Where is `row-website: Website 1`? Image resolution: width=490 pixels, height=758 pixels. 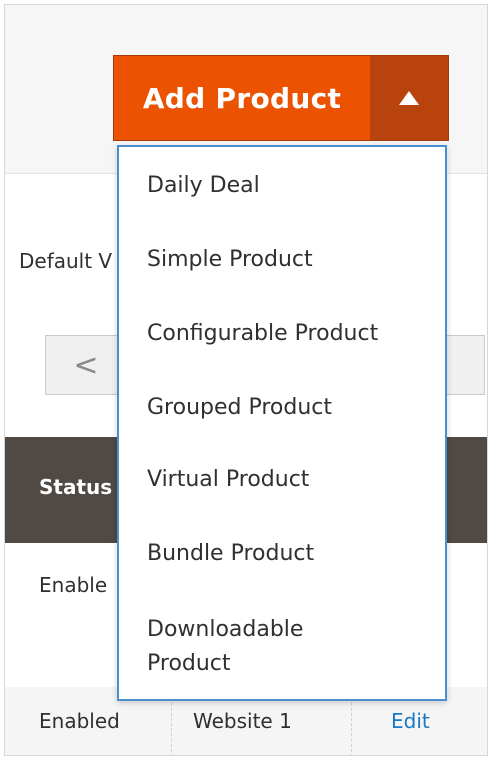 row-website: Website 1 is located at coordinates (242, 721).